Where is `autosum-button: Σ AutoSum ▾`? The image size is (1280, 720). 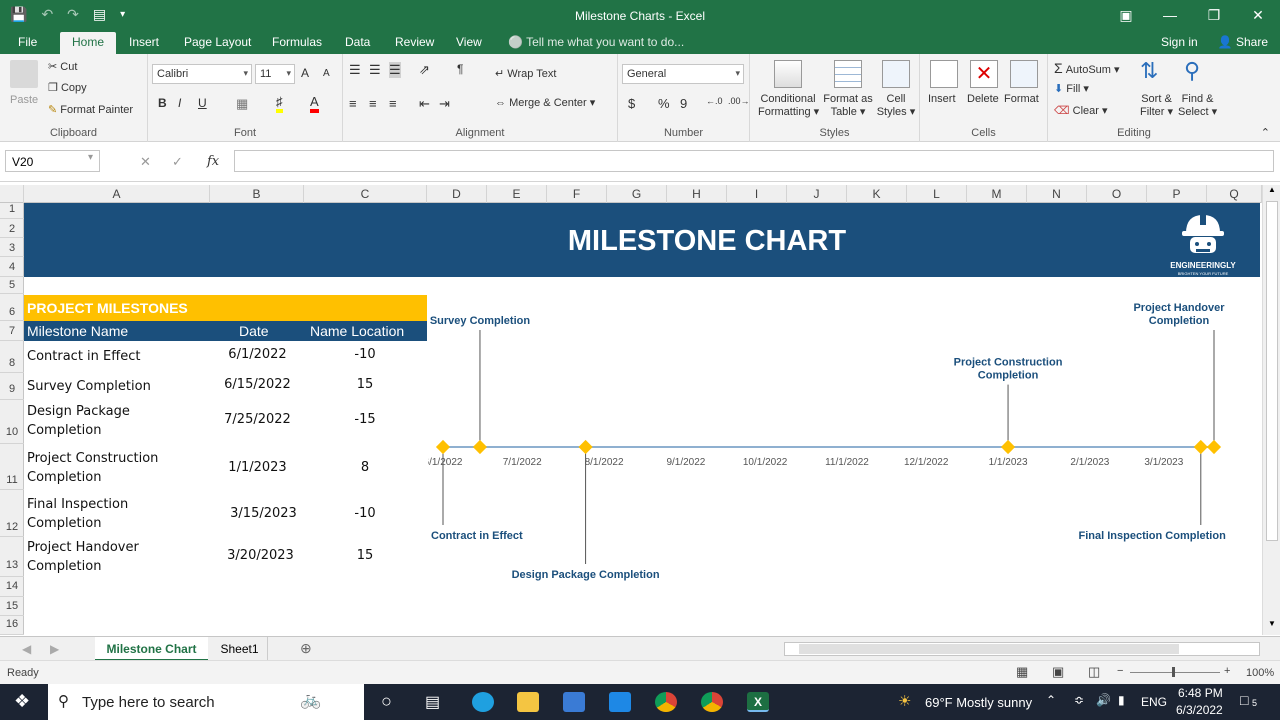 autosum-button: Σ AutoSum ▾ is located at coordinates (1087, 68).